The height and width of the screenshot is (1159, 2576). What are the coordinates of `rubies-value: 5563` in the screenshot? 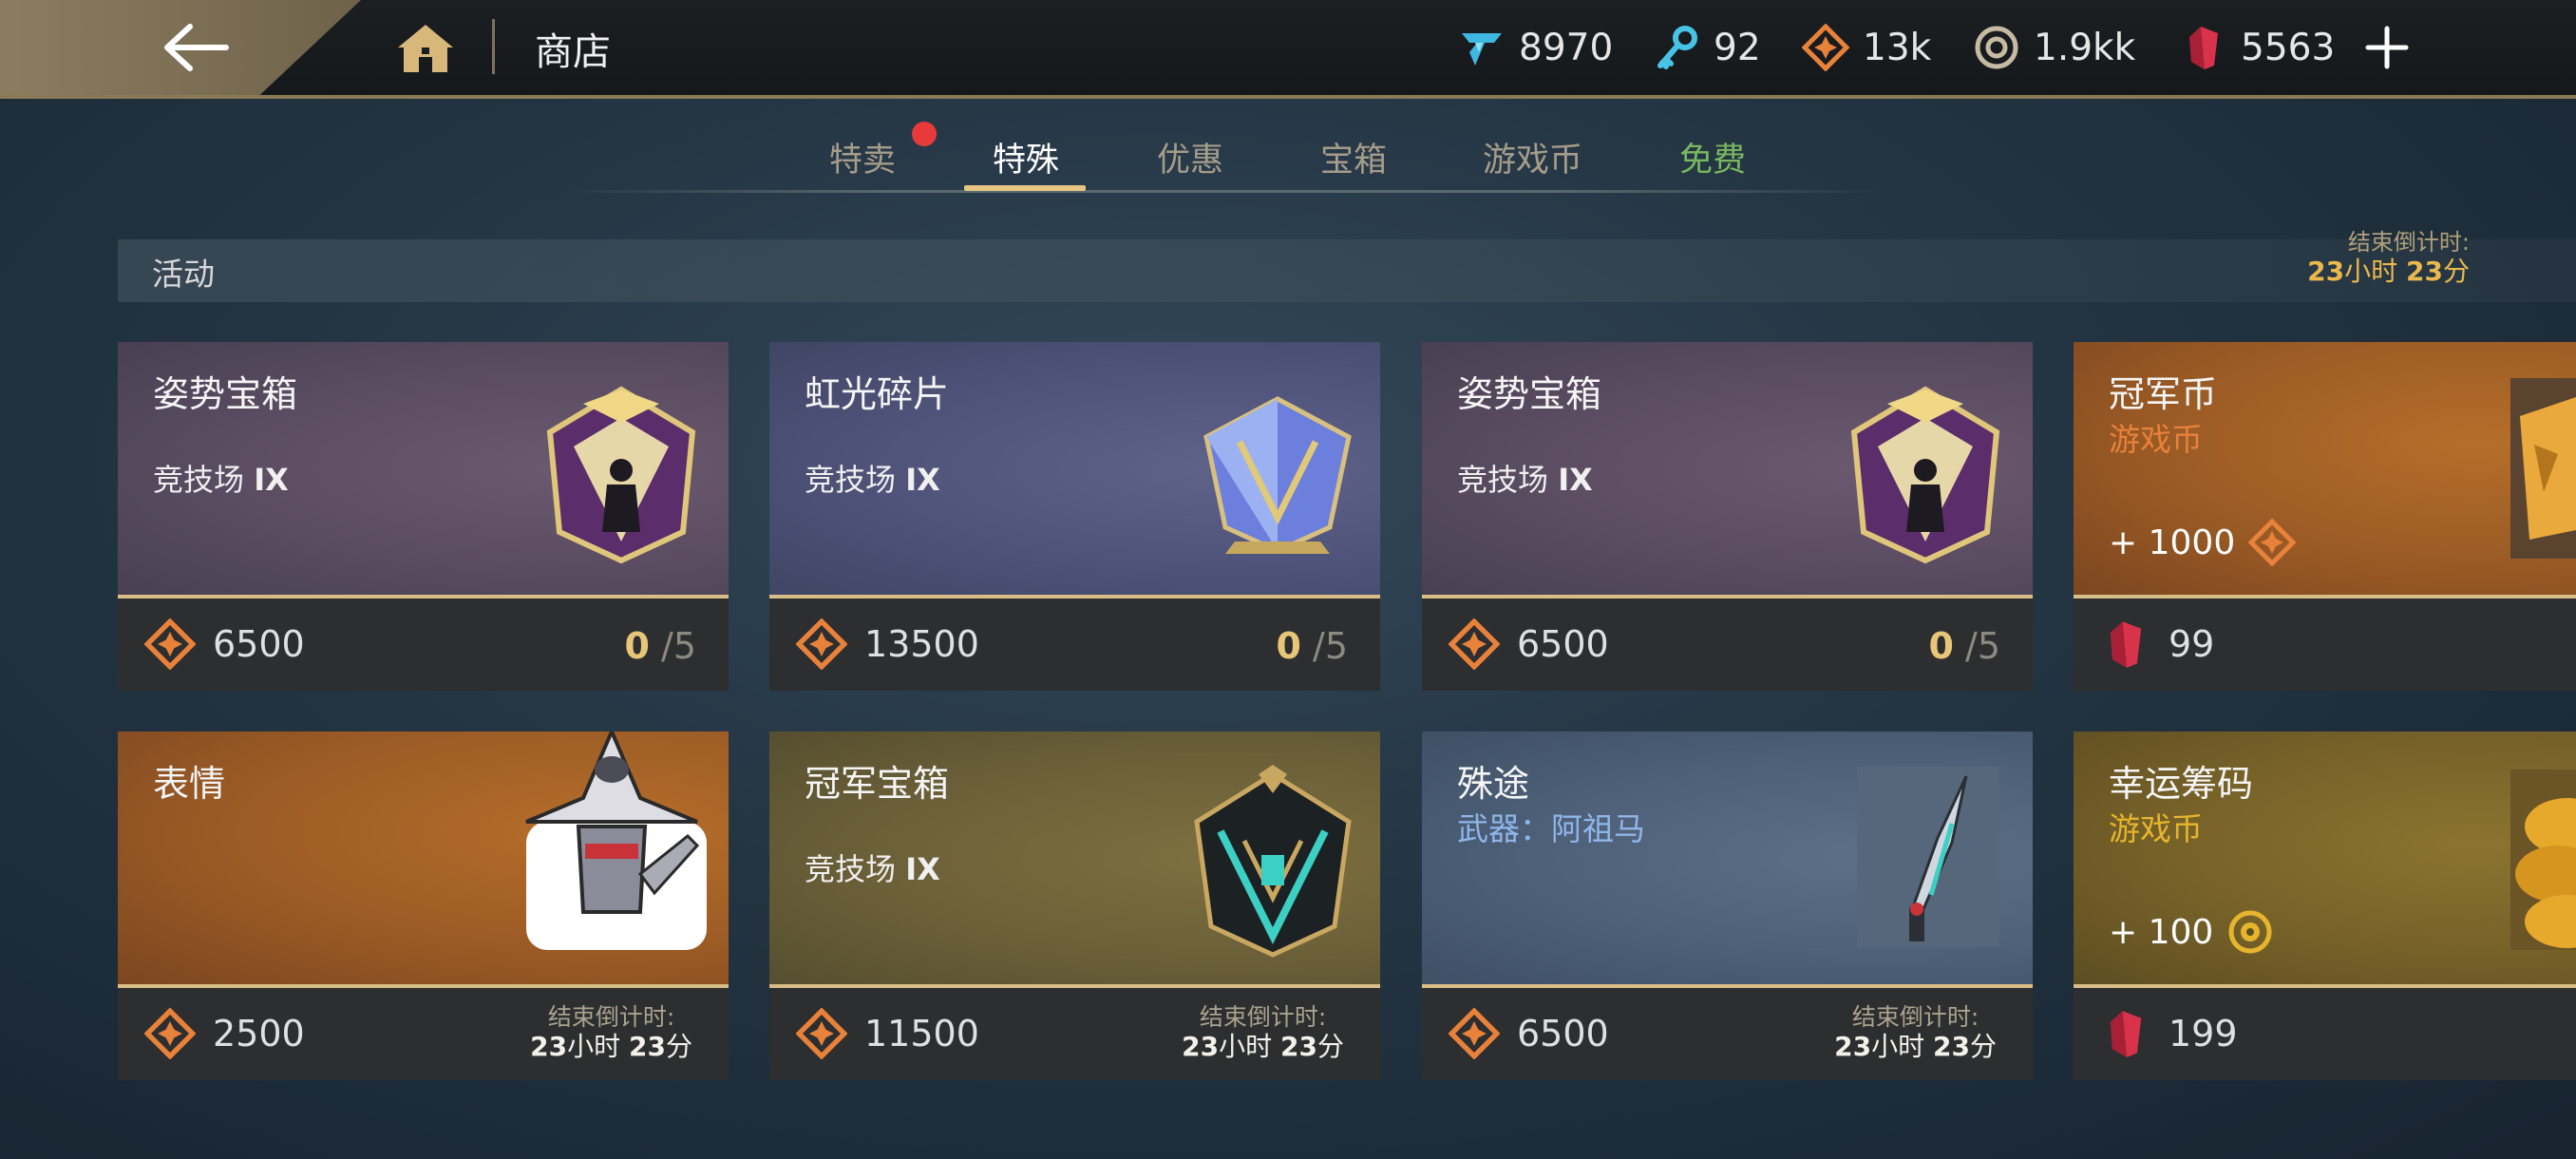 It's located at (2288, 47).